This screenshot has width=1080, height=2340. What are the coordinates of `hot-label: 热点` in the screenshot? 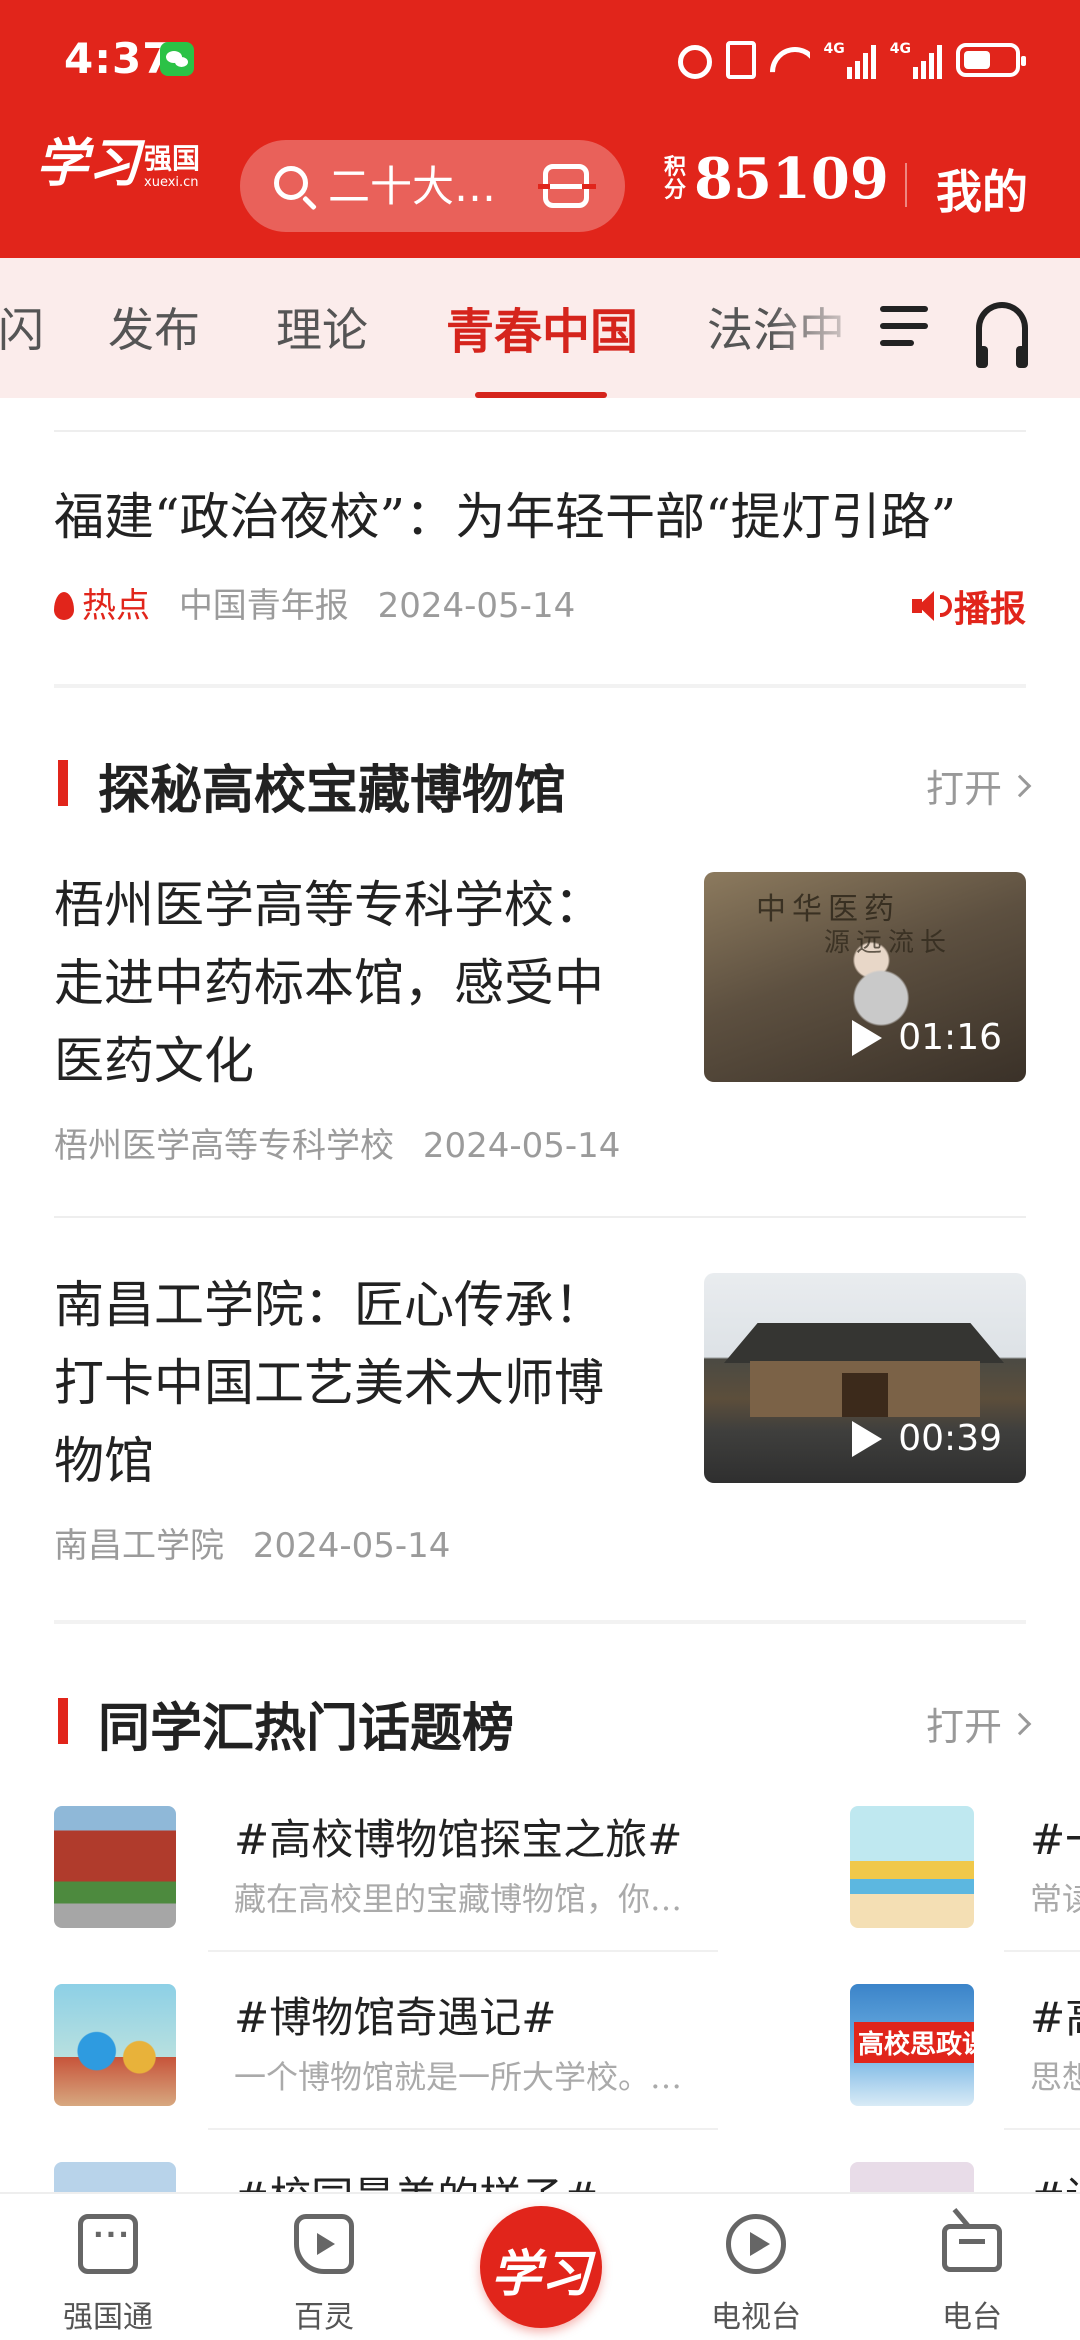 It's located at (116, 606).